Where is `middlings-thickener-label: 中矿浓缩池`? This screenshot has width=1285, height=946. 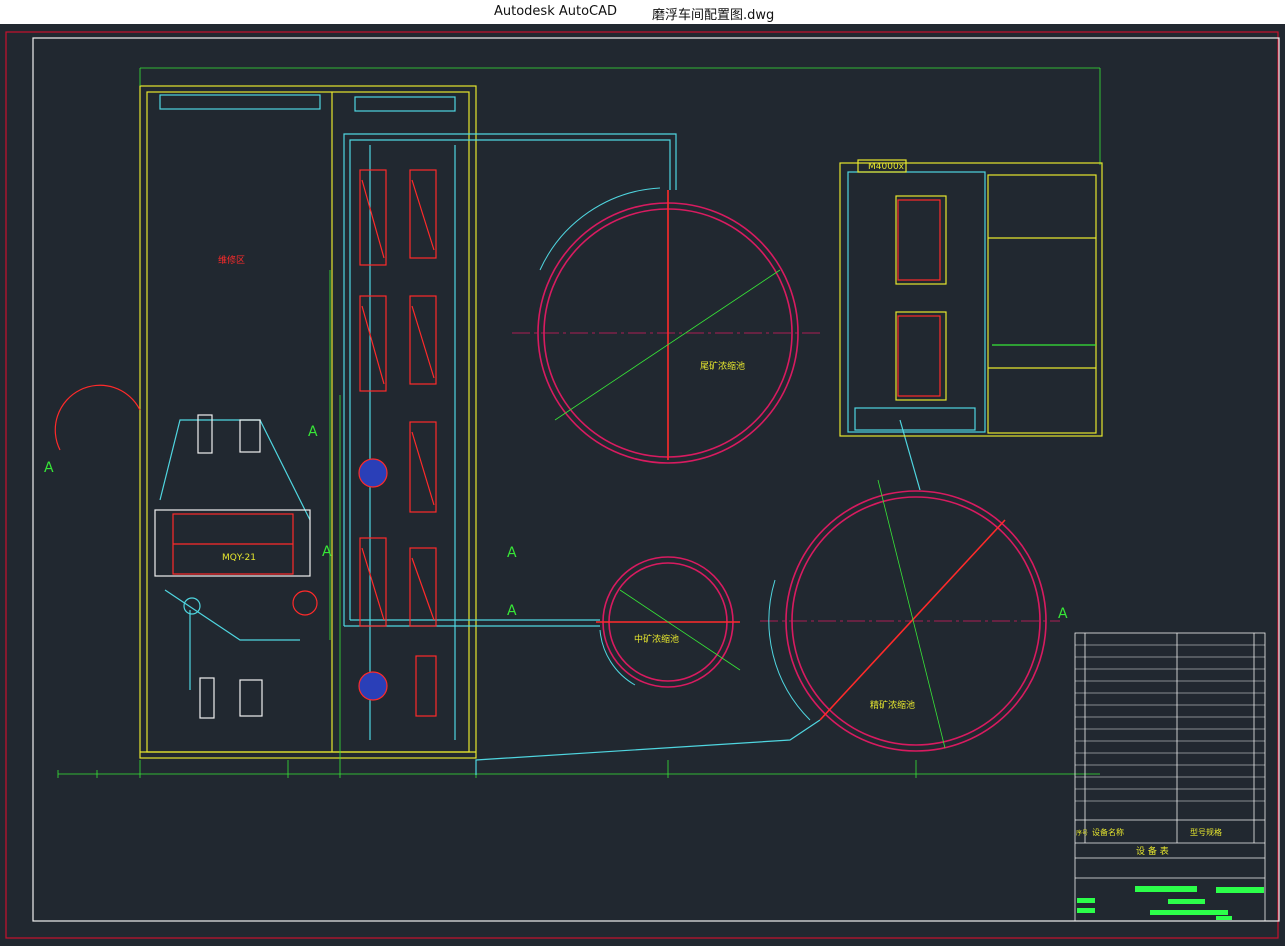 middlings-thickener-label: 中矿浓缩池 is located at coordinates (656, 639).